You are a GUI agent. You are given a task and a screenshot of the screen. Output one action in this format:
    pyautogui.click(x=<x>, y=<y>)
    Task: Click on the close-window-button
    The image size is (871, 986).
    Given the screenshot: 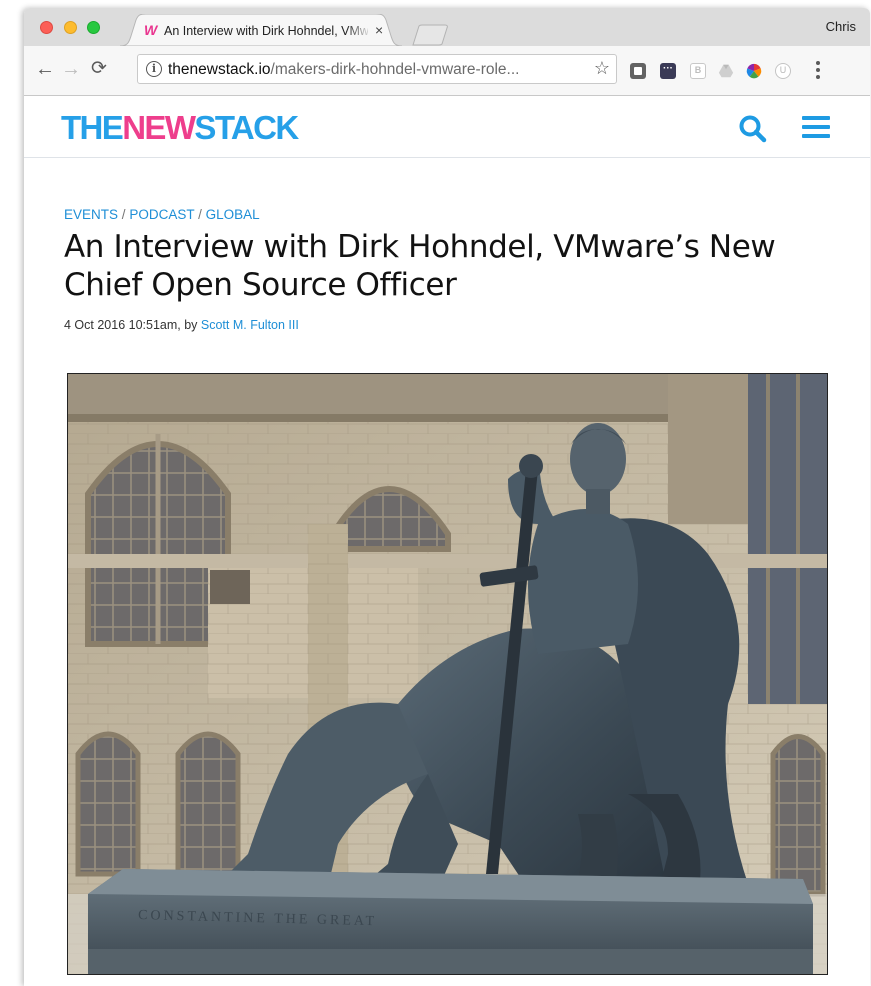 What is the action you would take?
    pyautogui.click(x=46, y=27)
    